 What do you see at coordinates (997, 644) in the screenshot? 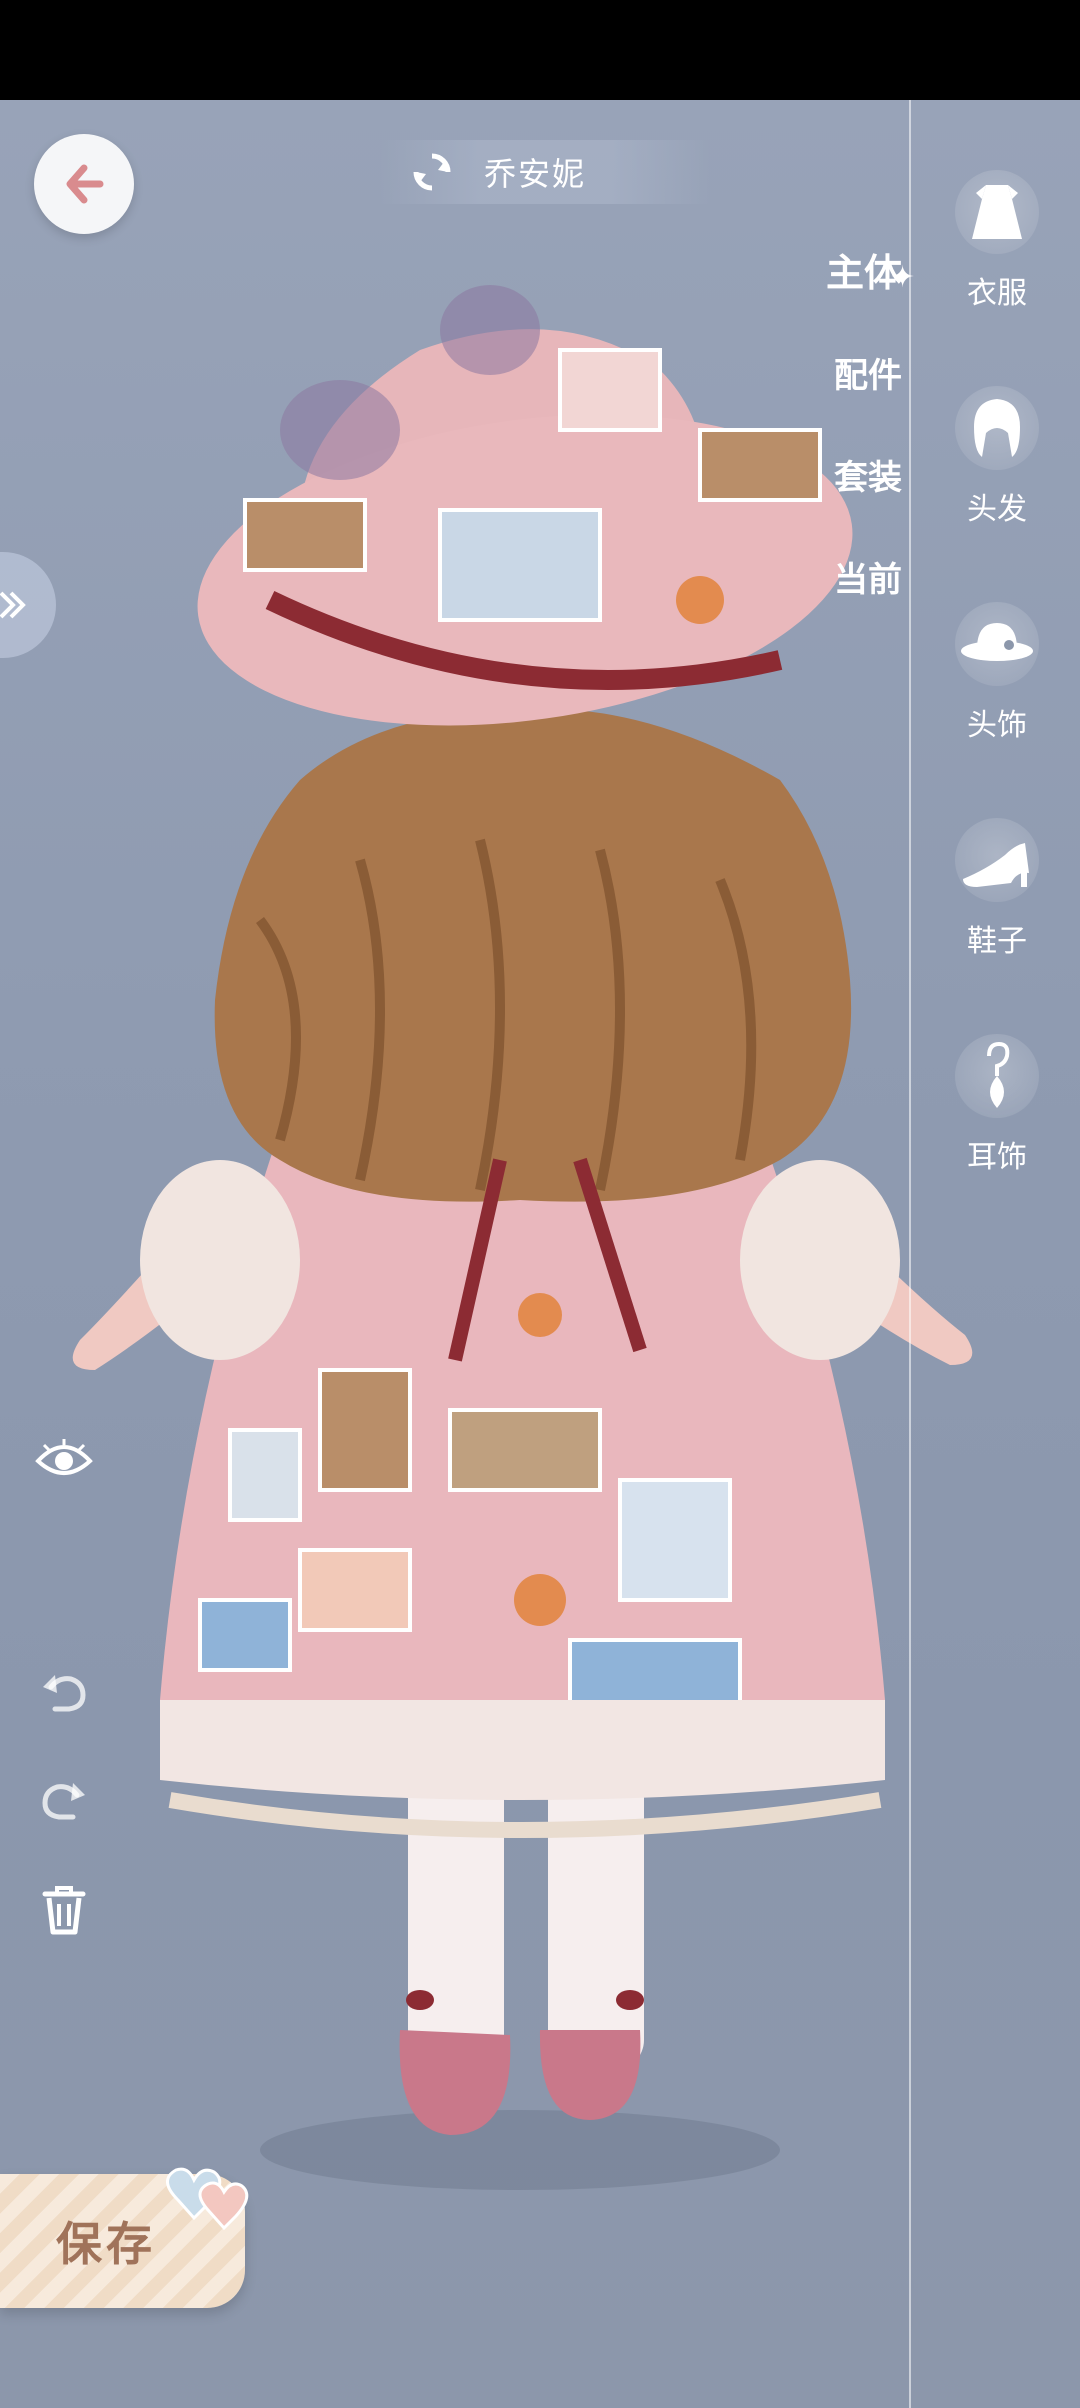
I see `hat-icon` at bounding box center [997, 644].